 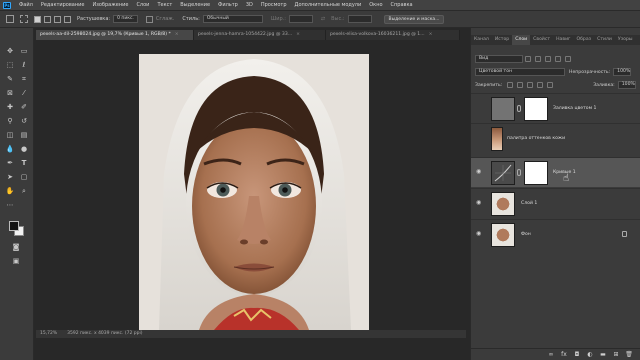 I want to click on tab-properties: Свойст, so click(x=541, y=40).